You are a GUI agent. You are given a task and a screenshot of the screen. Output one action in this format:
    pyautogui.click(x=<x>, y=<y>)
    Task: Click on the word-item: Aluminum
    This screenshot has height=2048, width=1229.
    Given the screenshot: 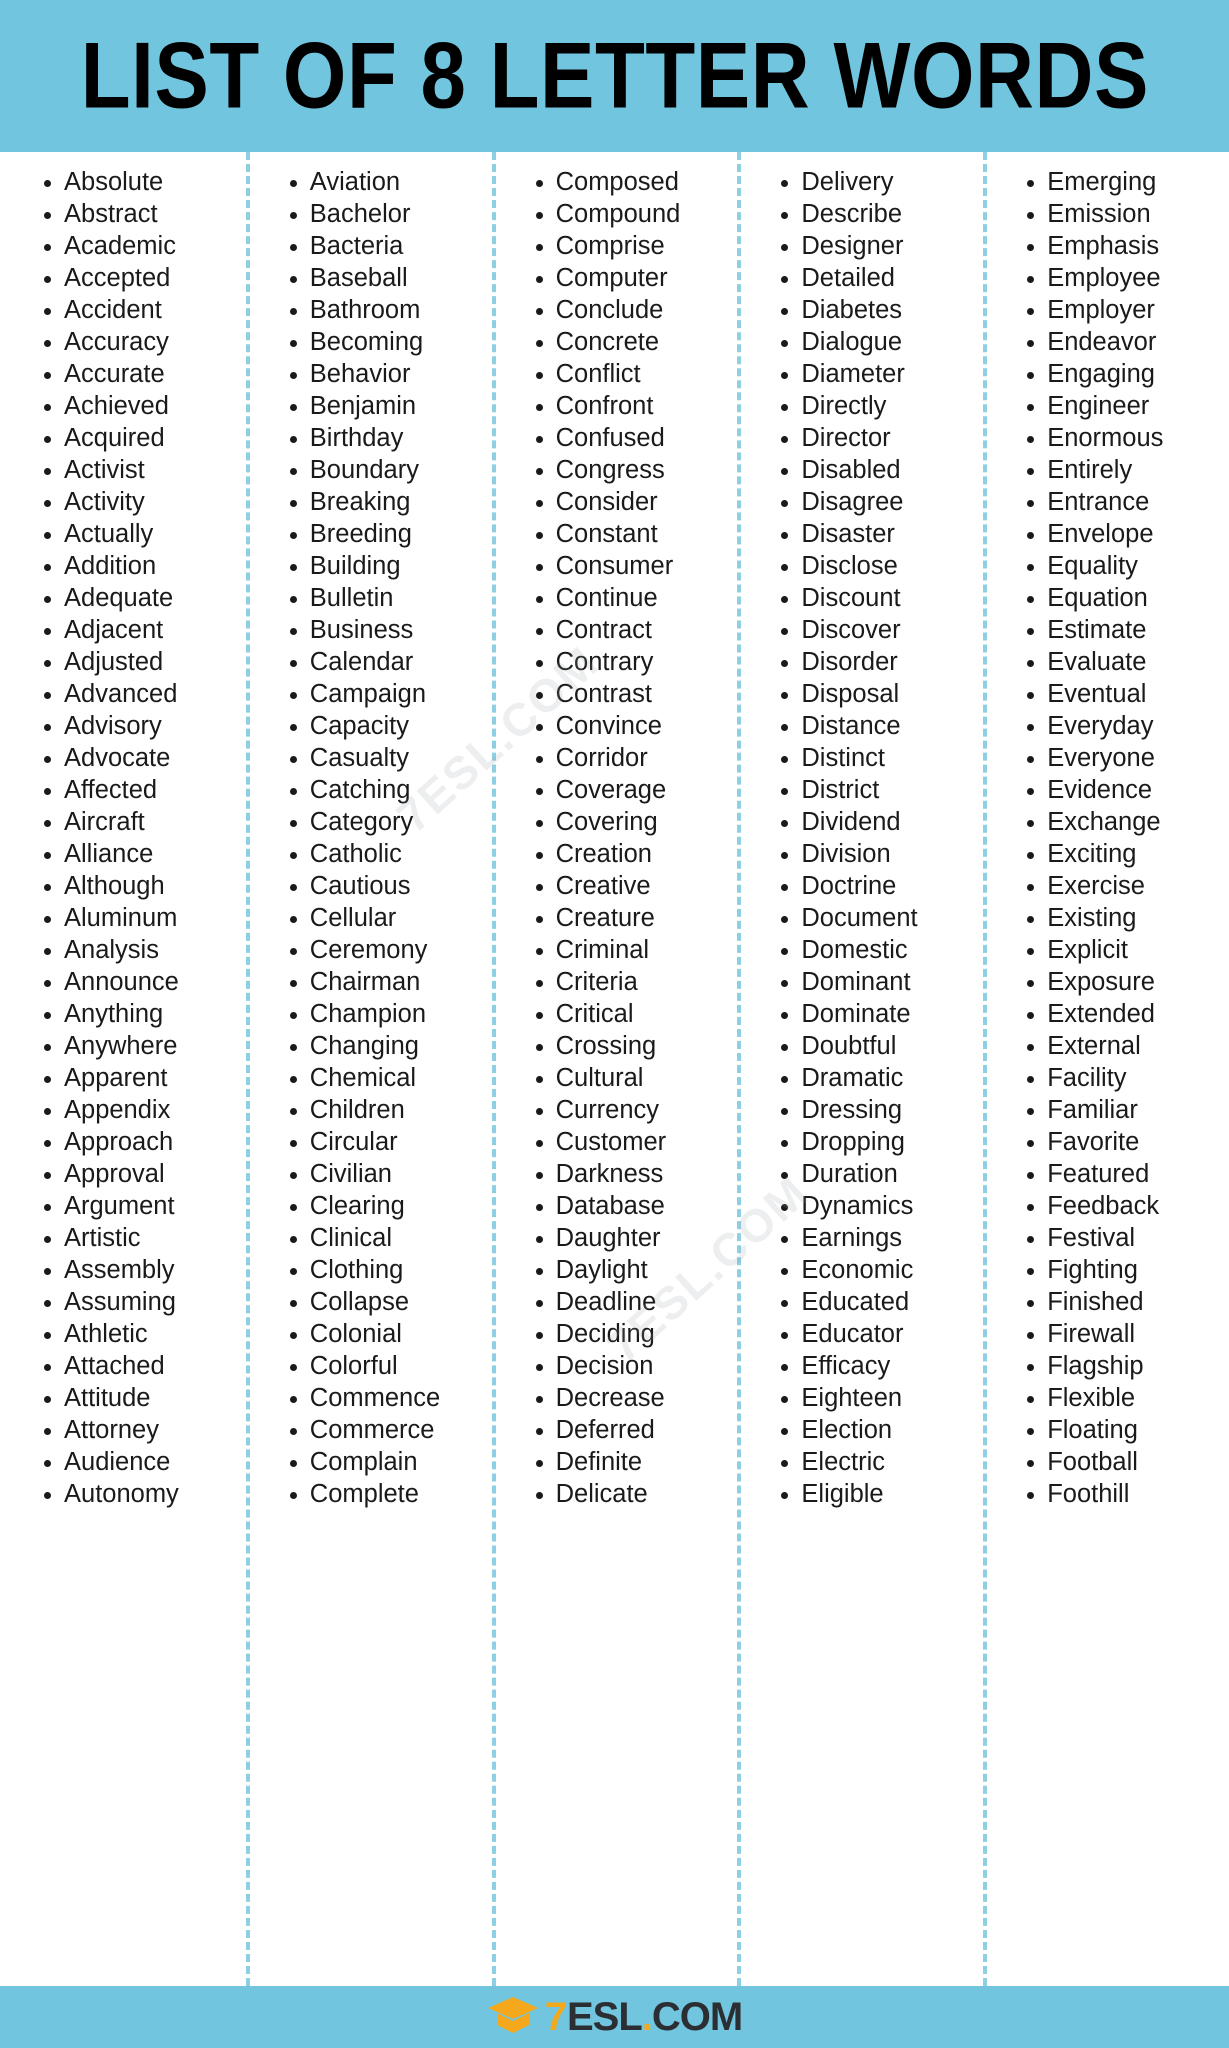 What is the action you would take?
    pyautogui.click(x=142, y=918)
    